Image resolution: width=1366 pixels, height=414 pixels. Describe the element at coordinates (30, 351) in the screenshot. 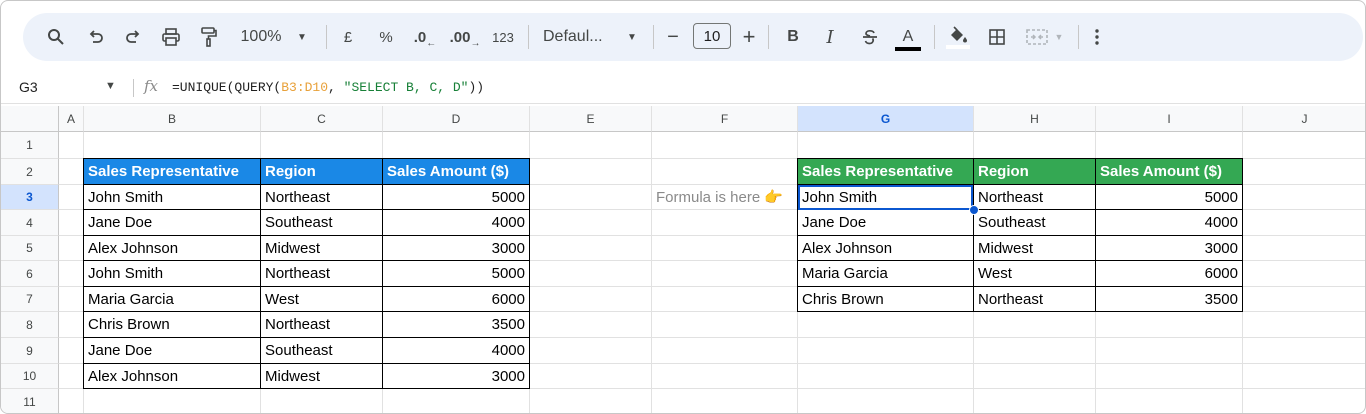

I see `row-header-9: 9` at that location.